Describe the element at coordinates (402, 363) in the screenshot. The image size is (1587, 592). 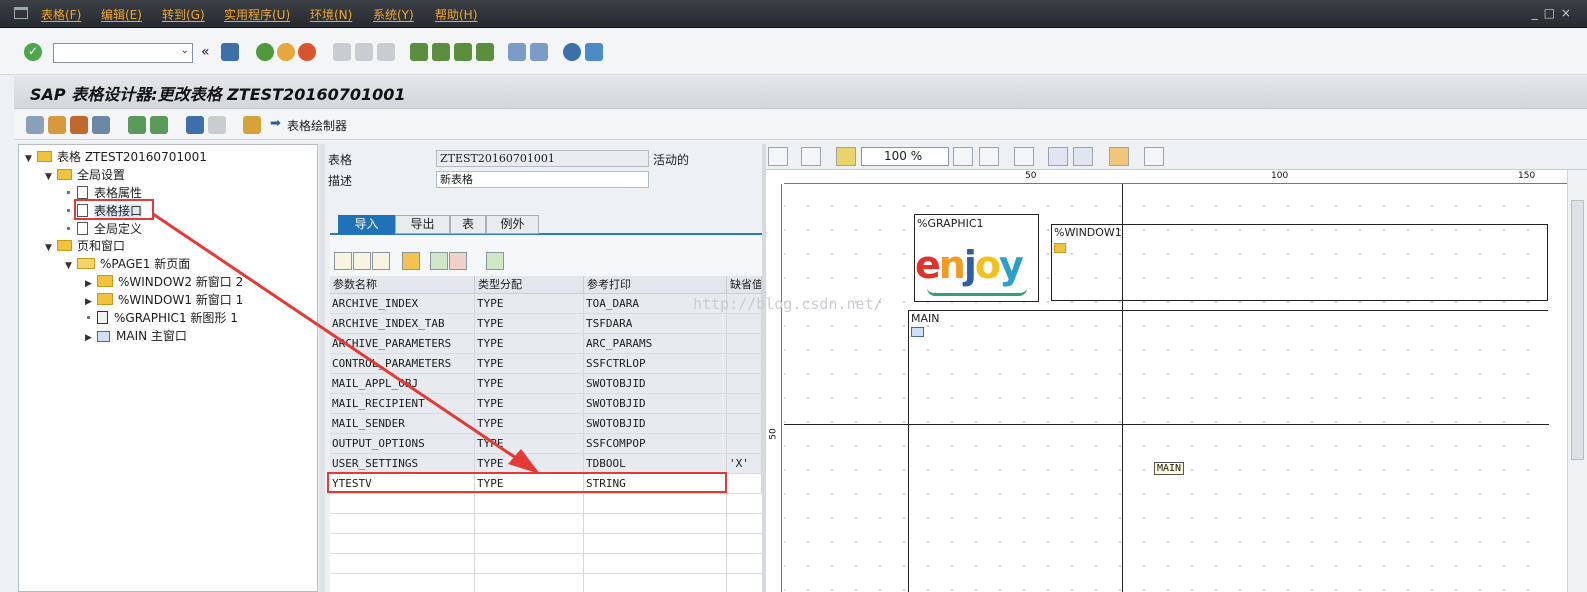
I see `cell-name: CONTROL_PARAMETERS` at that location.